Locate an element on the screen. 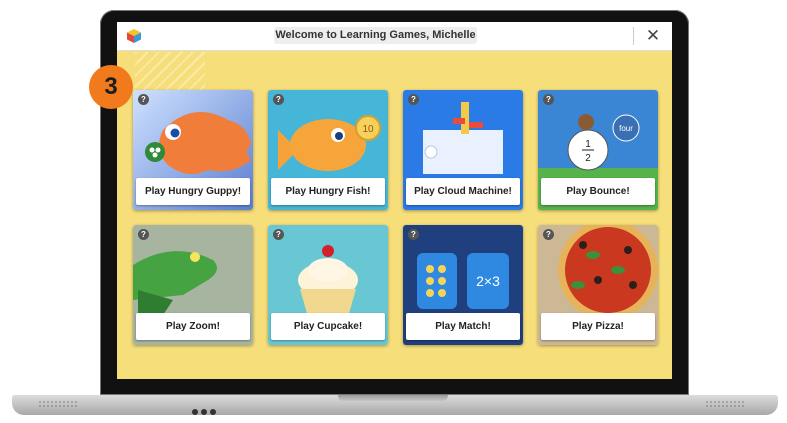 Image resolution: width=787 pixels, height=423 pixels. game-card-match: 2×3 ? Play Match! is located at coordinates (463, 285).